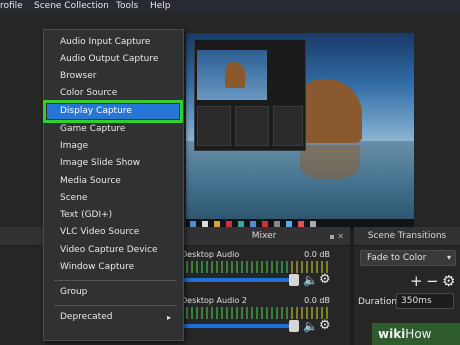  I want to click on menu-item-browser: Browser, so click(119, 76).